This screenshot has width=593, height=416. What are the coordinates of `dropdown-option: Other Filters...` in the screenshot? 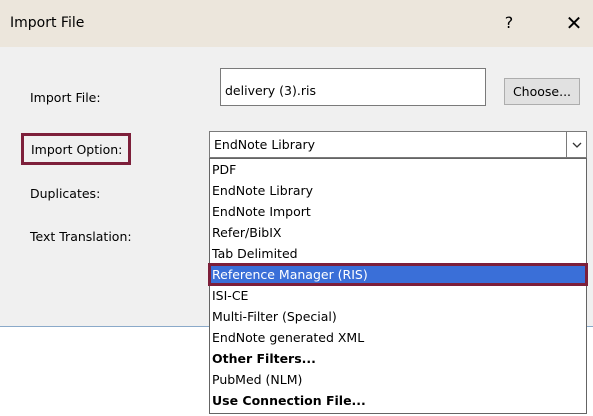 It's located at (398, 358).